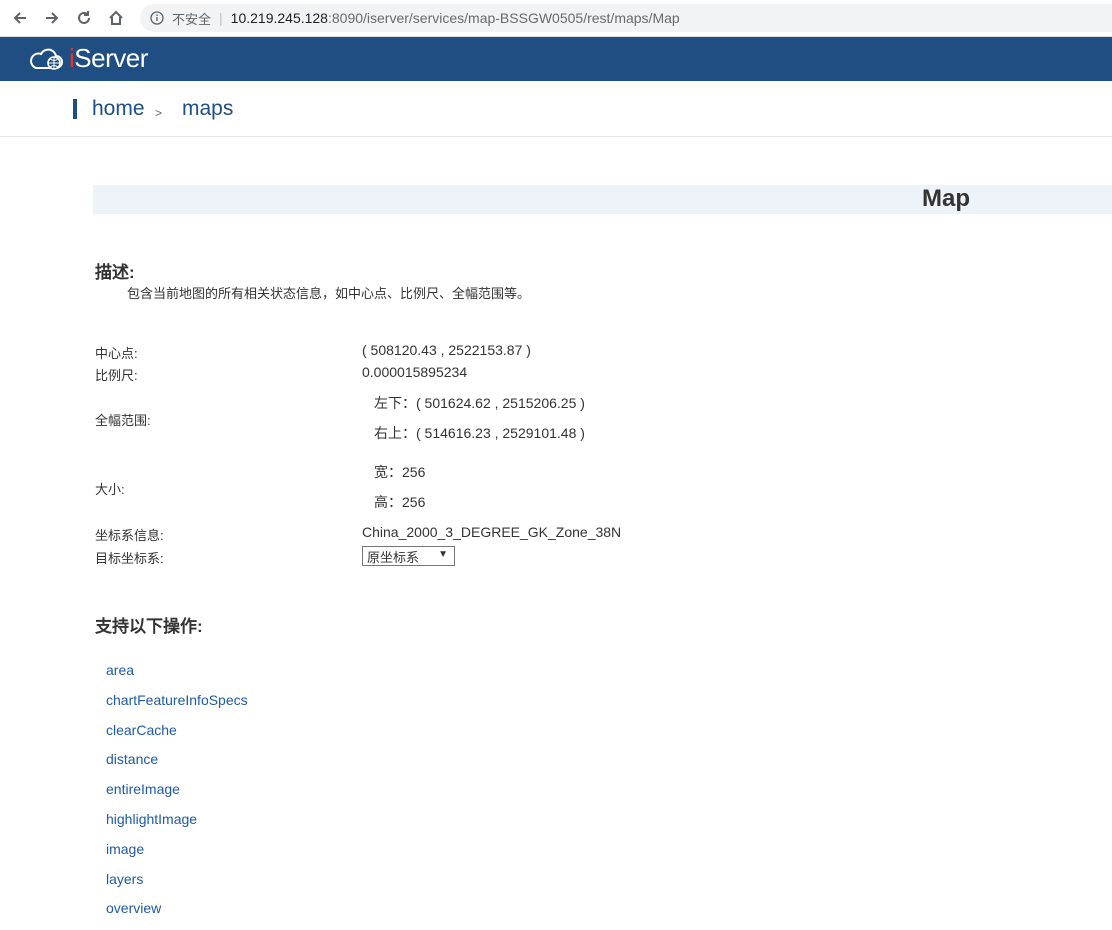 This screenshot has height=930, width=1112. Describe the element at coordinates (115, 272) in the screenshot. I see `description-heading: 描述:` at that location.